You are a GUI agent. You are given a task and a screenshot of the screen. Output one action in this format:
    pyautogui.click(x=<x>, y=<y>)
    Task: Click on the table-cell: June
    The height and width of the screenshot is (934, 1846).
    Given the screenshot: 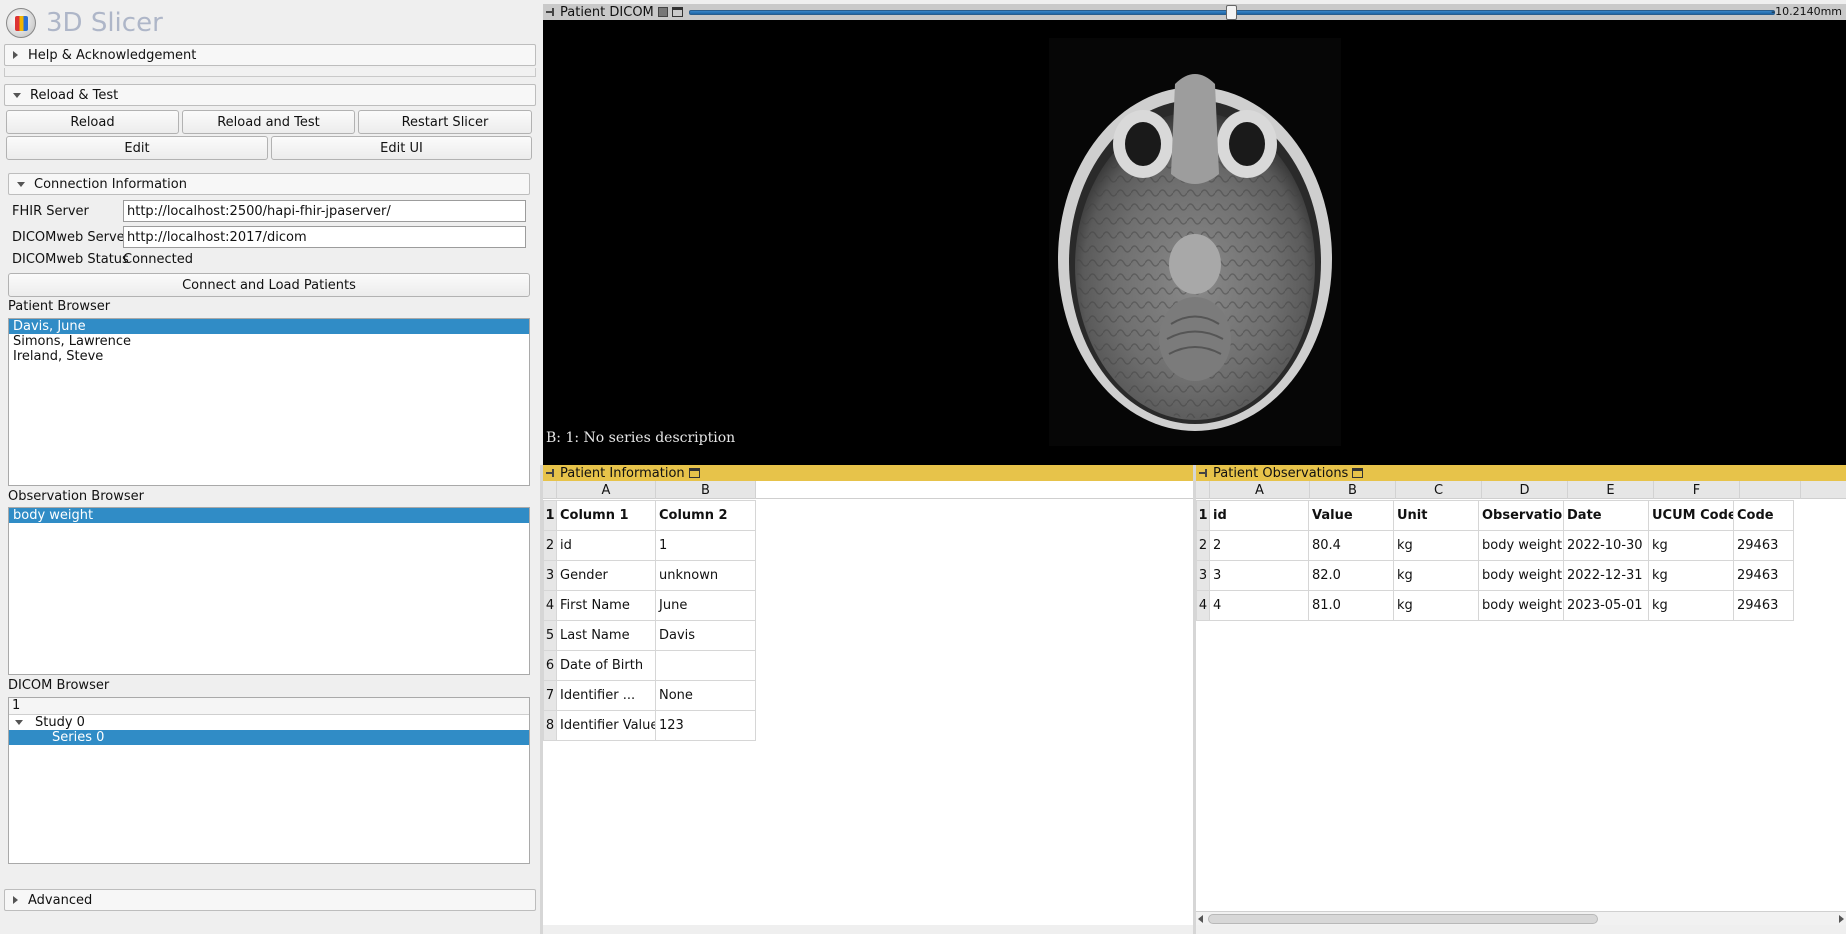 What is the action you would take?
    pyautogui.click(x=705, y=605)
    